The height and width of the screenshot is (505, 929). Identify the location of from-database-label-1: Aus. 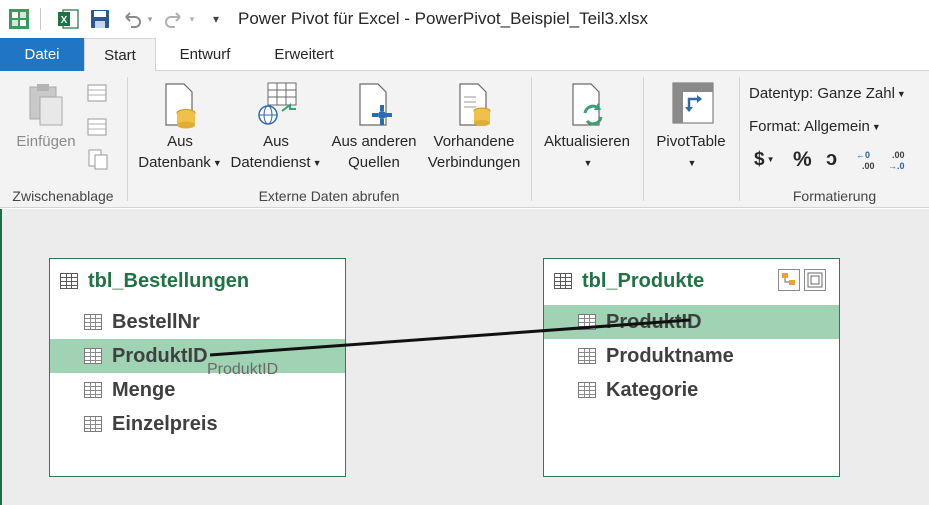
(180, 141).